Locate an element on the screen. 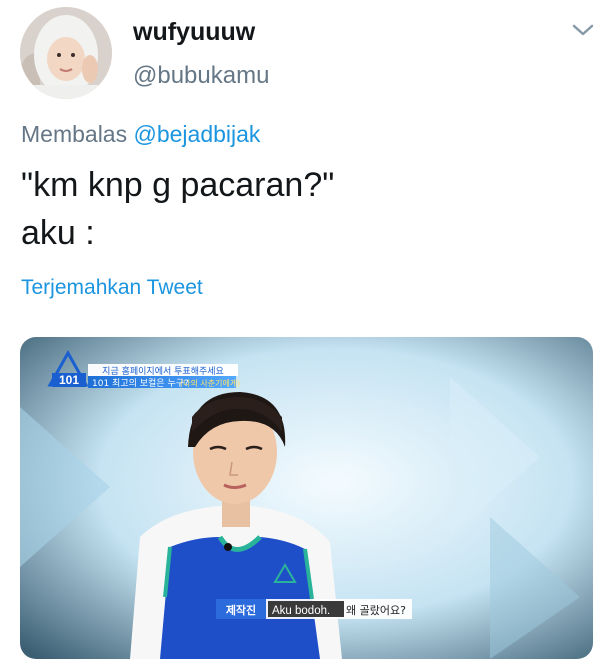 The height and width of the screenshot is (669, 600). logo-text: 101 is located at coordinates (69, 380).